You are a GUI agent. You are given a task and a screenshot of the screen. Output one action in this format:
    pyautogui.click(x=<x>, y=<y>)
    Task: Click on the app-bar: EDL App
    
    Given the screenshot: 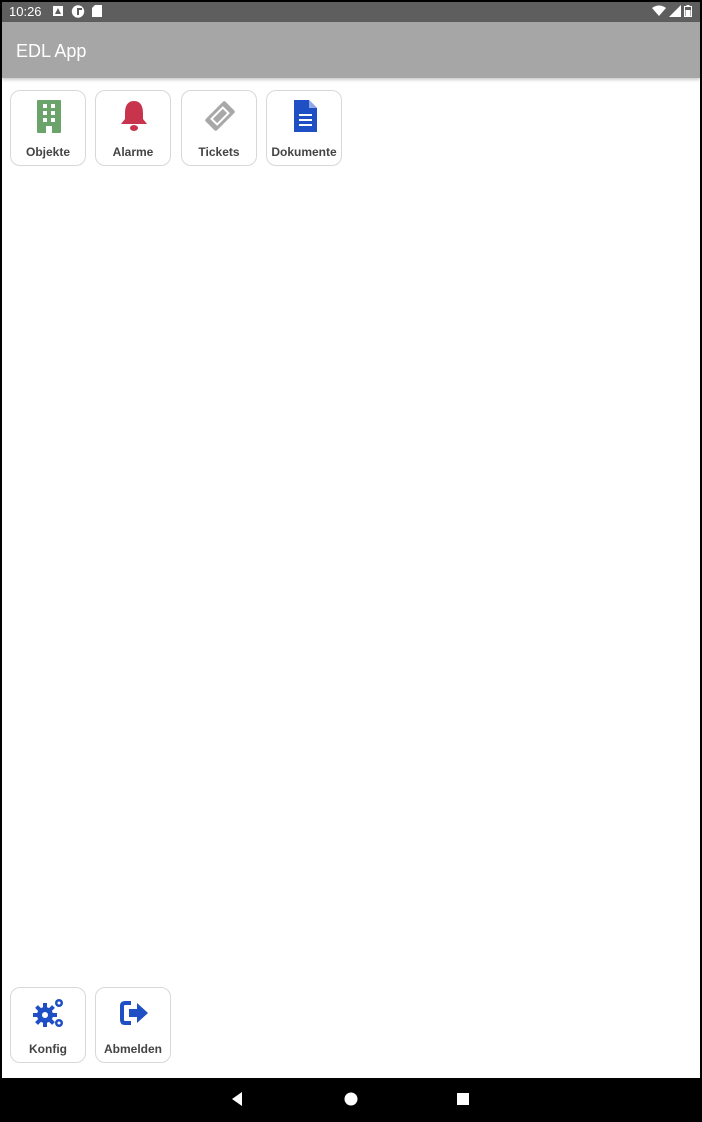 What is the action you would take?
    pyautogui.click(x=351, y=50)
    